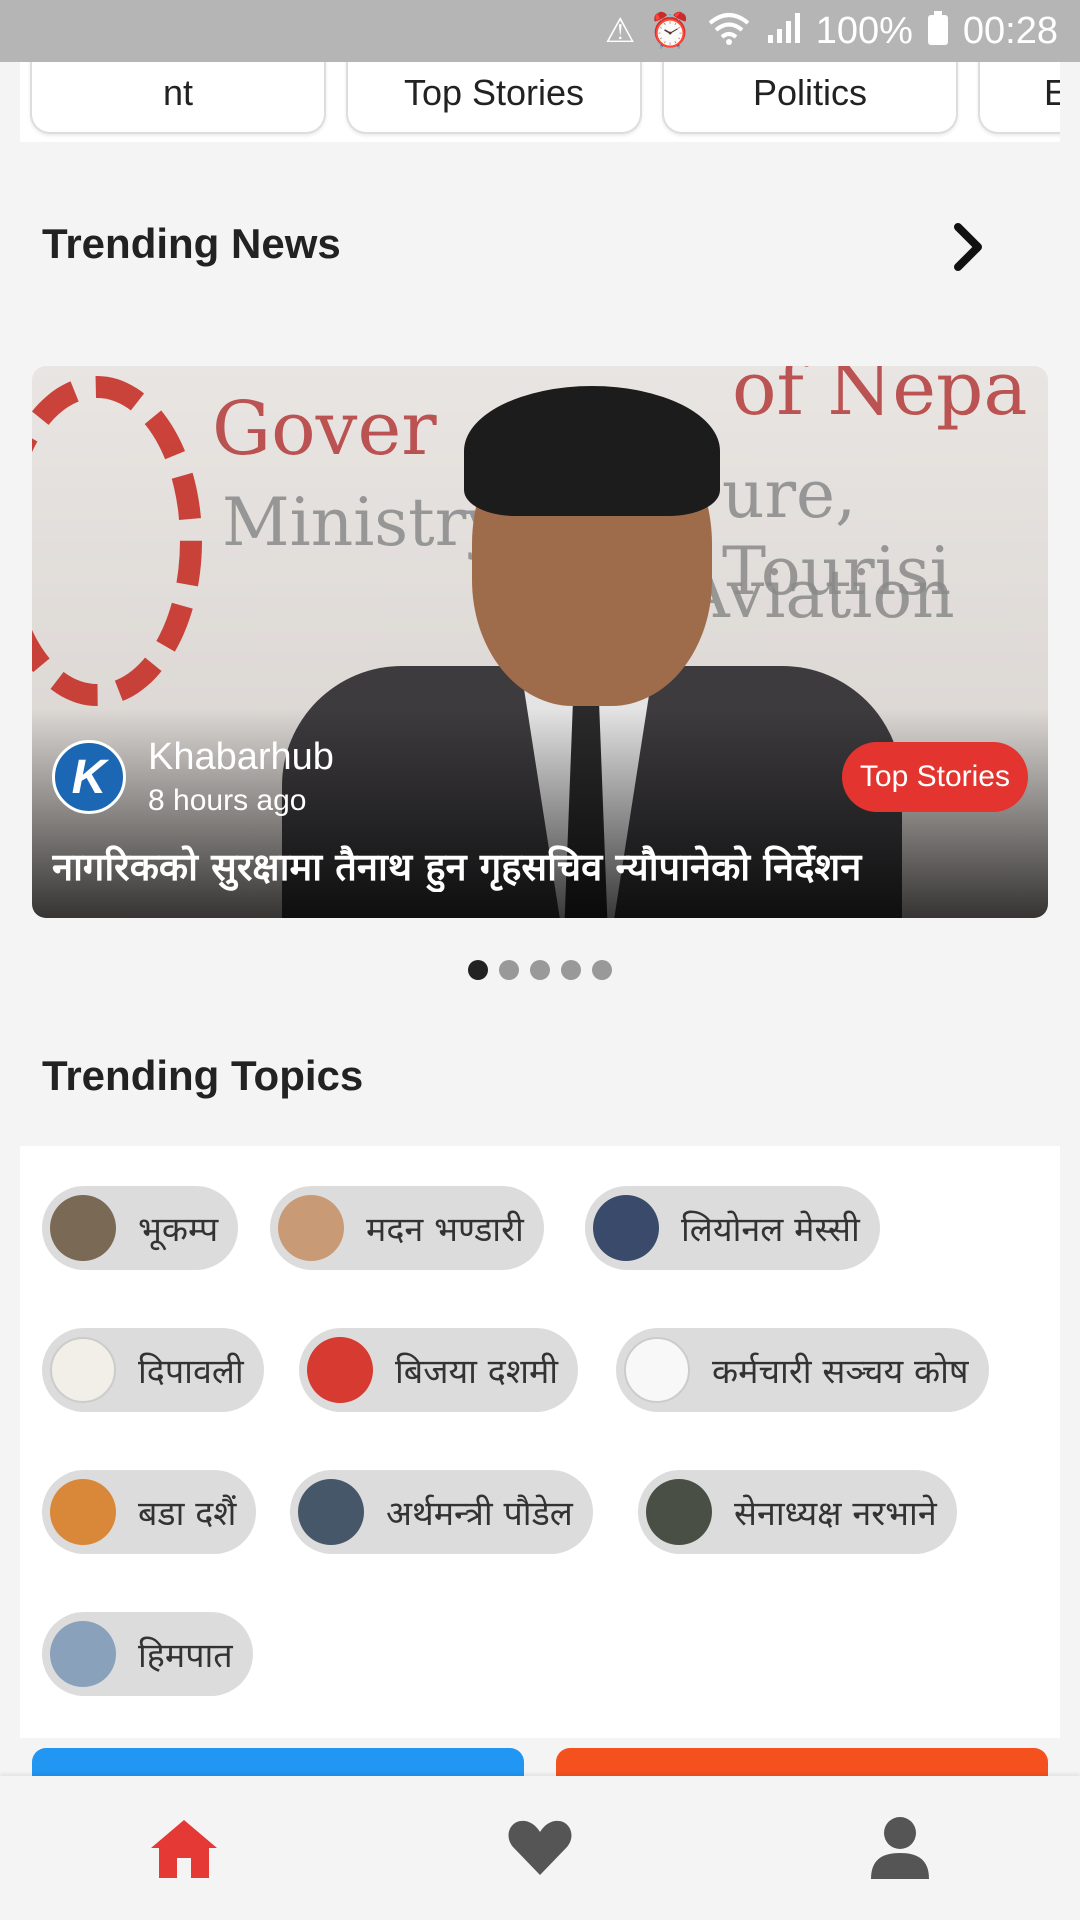  I want to click on nav-favorites, so click(540, 1848).